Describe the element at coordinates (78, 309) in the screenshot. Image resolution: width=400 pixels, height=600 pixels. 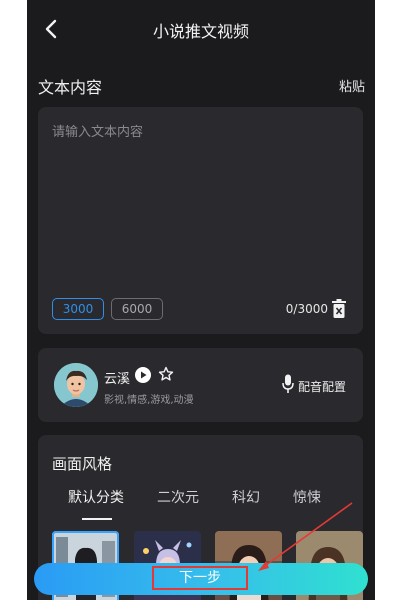
I see `length-option-3000: 3000` at that location.